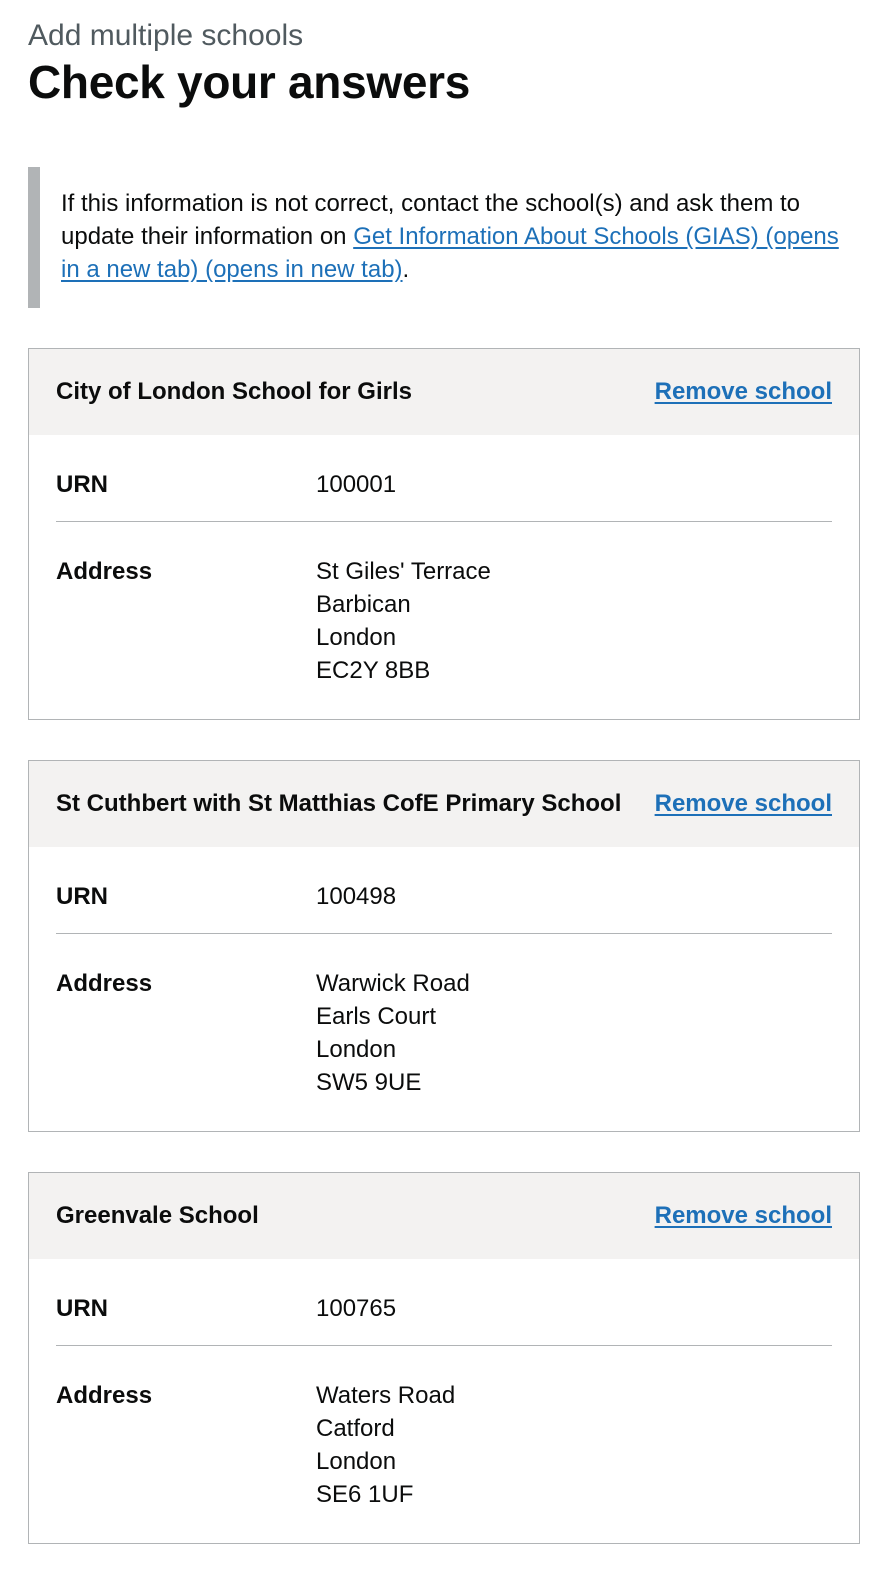 Image resolution: width=894 pixels, height=1582 pixels. I want to click on address-value: Warwick Road Earls Court London SW5 9UE, so click(574, 1033).